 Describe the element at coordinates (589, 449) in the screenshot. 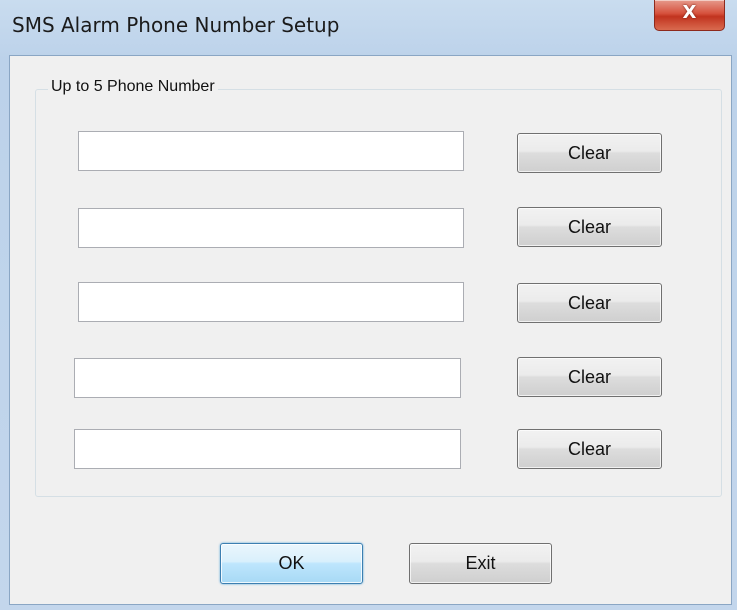

I see `clear-button-5: Clear` at that location.